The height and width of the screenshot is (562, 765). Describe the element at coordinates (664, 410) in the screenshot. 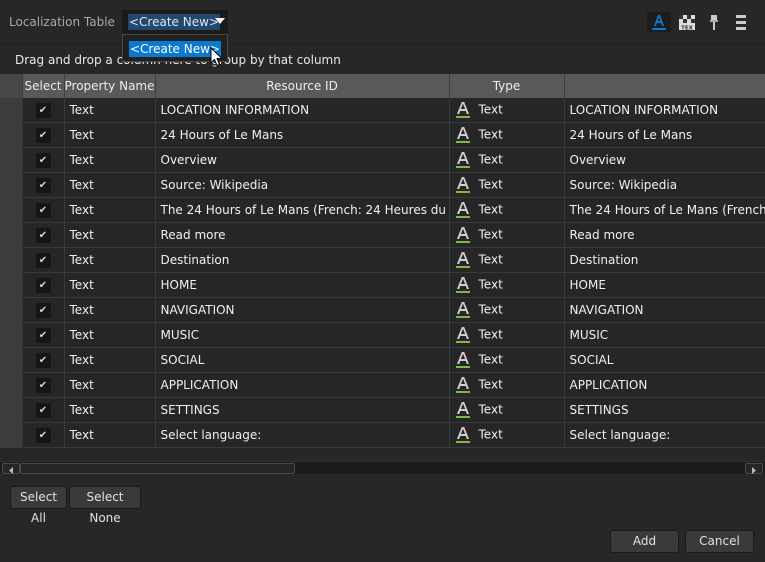

I see `value-cell: SETTINGS` at that location.